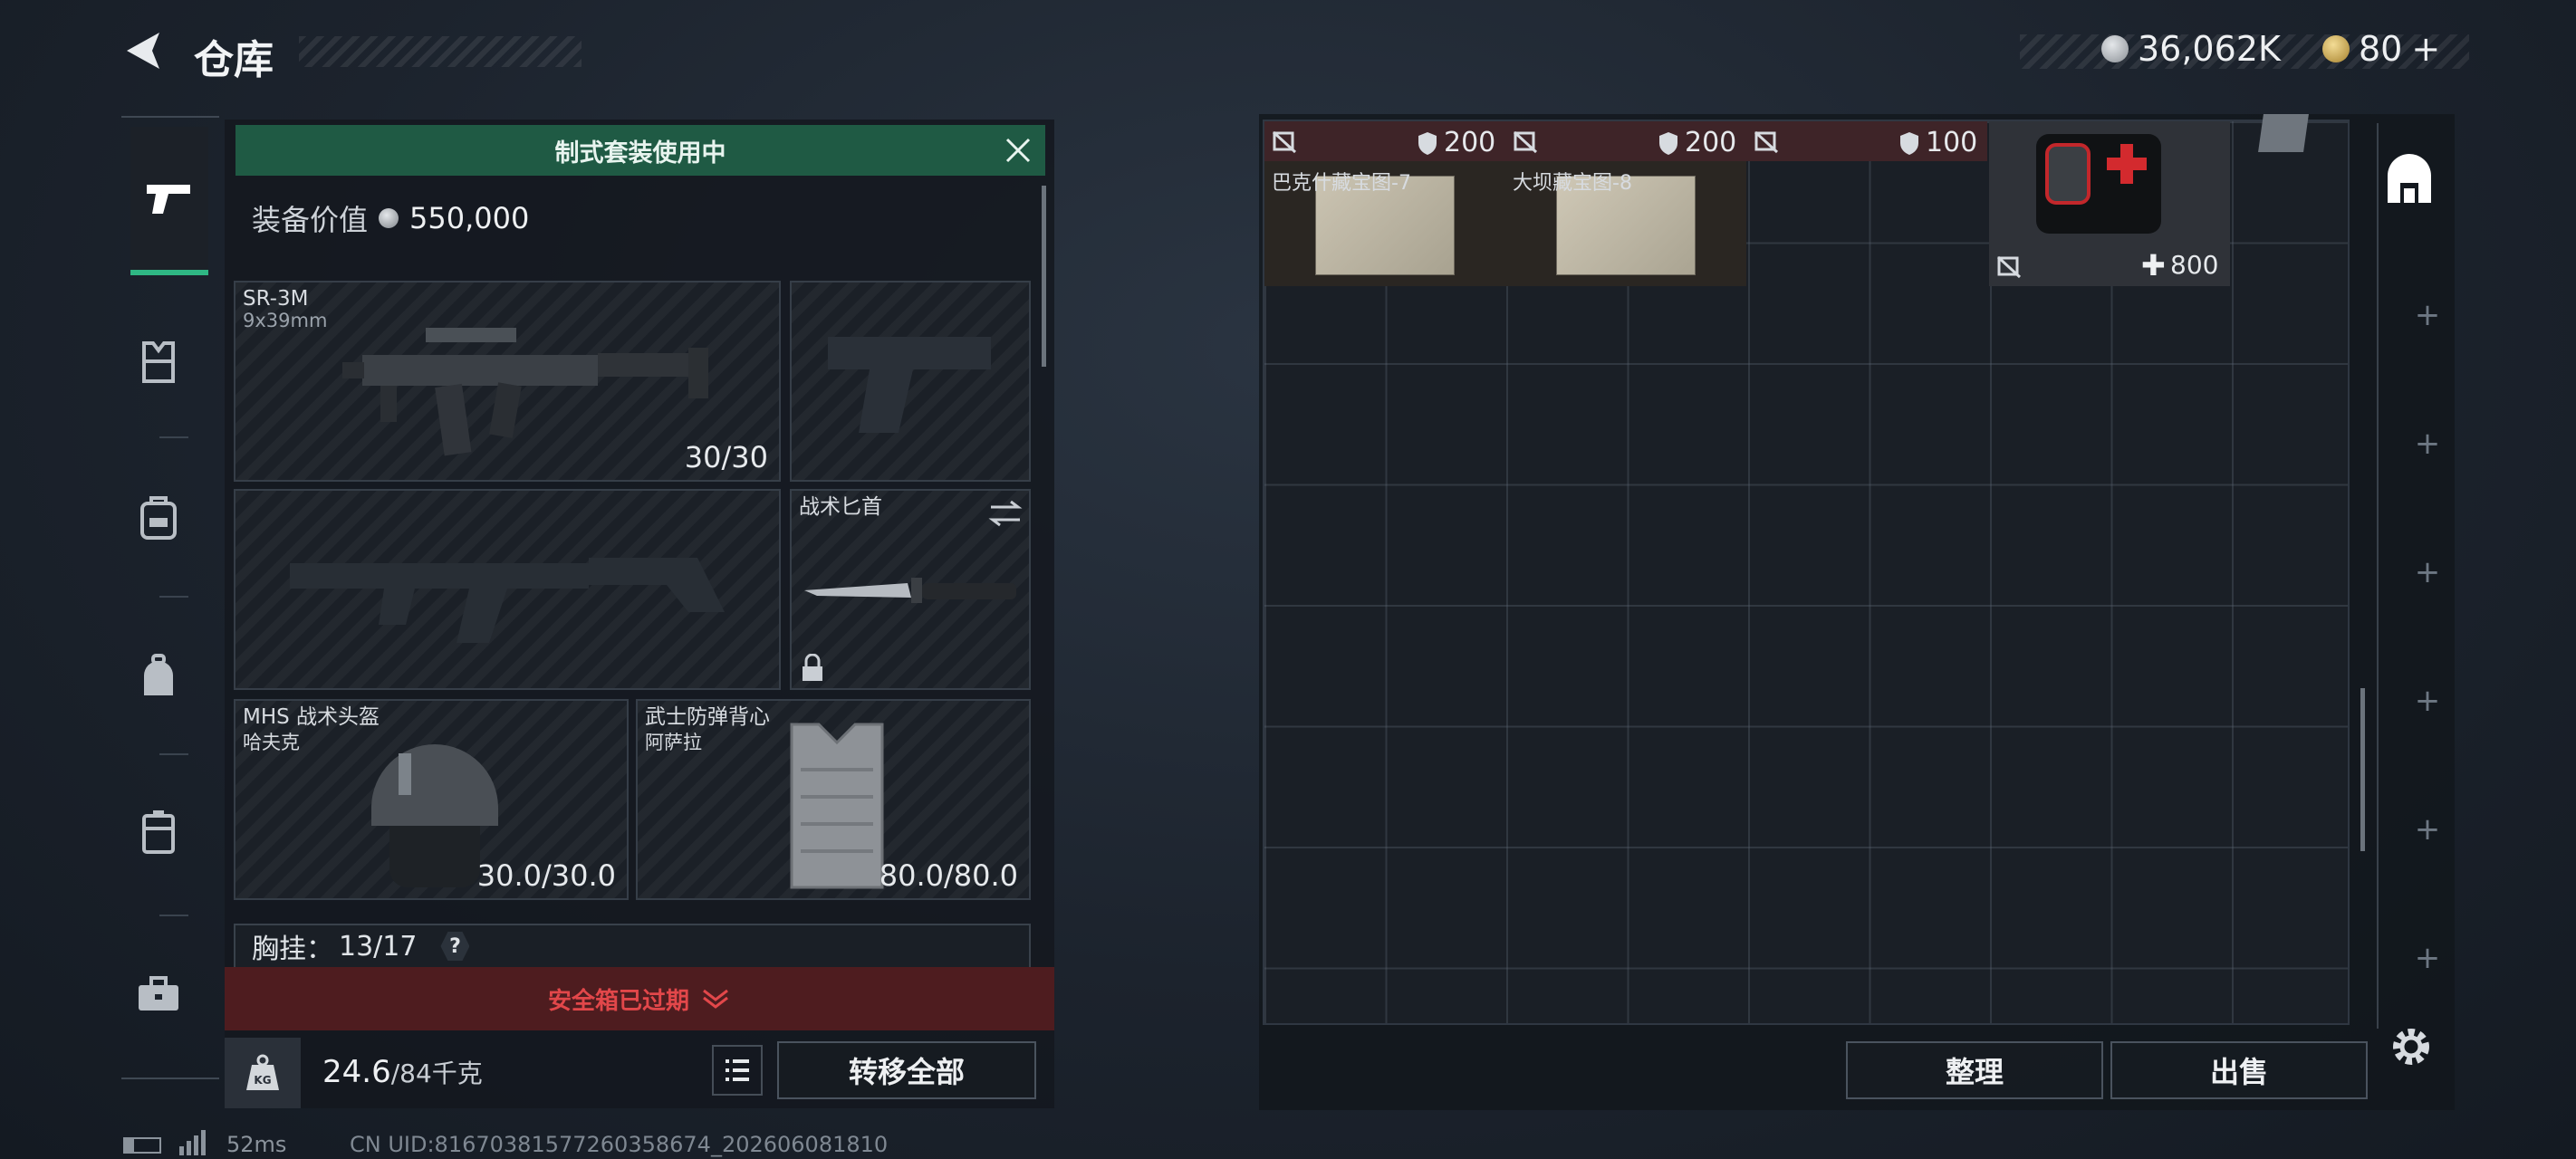  Describe the element at coordinates (271, 742) in the screenshot. I see `helmet-brand: 哈夫克` at that location.